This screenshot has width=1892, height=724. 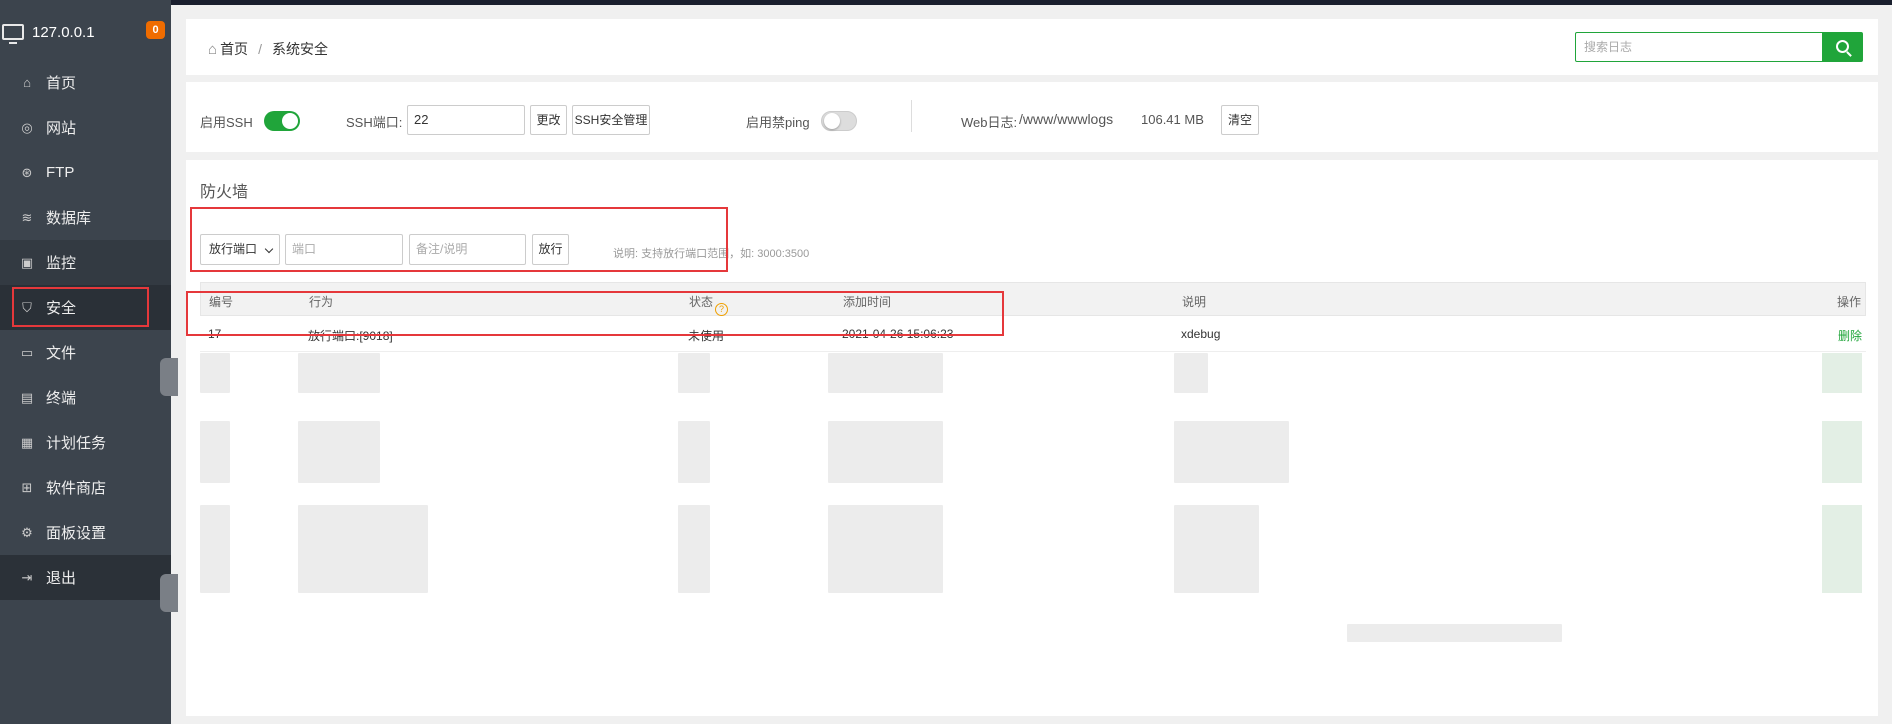 I want to click on sidebar-item-store: ⊞ 软件商店, so click(x=85, y=487).